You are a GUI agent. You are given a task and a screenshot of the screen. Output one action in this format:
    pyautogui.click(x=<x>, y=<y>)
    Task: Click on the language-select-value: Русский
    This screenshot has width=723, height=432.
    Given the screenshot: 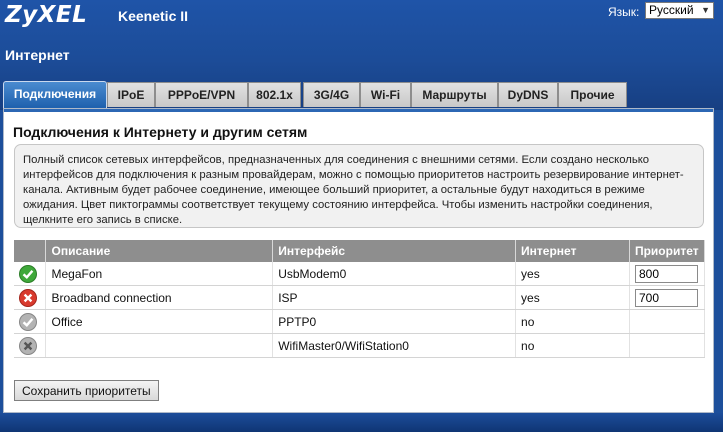 What is the action you would take?
    pyautogui.click(x=671, y=10)
    